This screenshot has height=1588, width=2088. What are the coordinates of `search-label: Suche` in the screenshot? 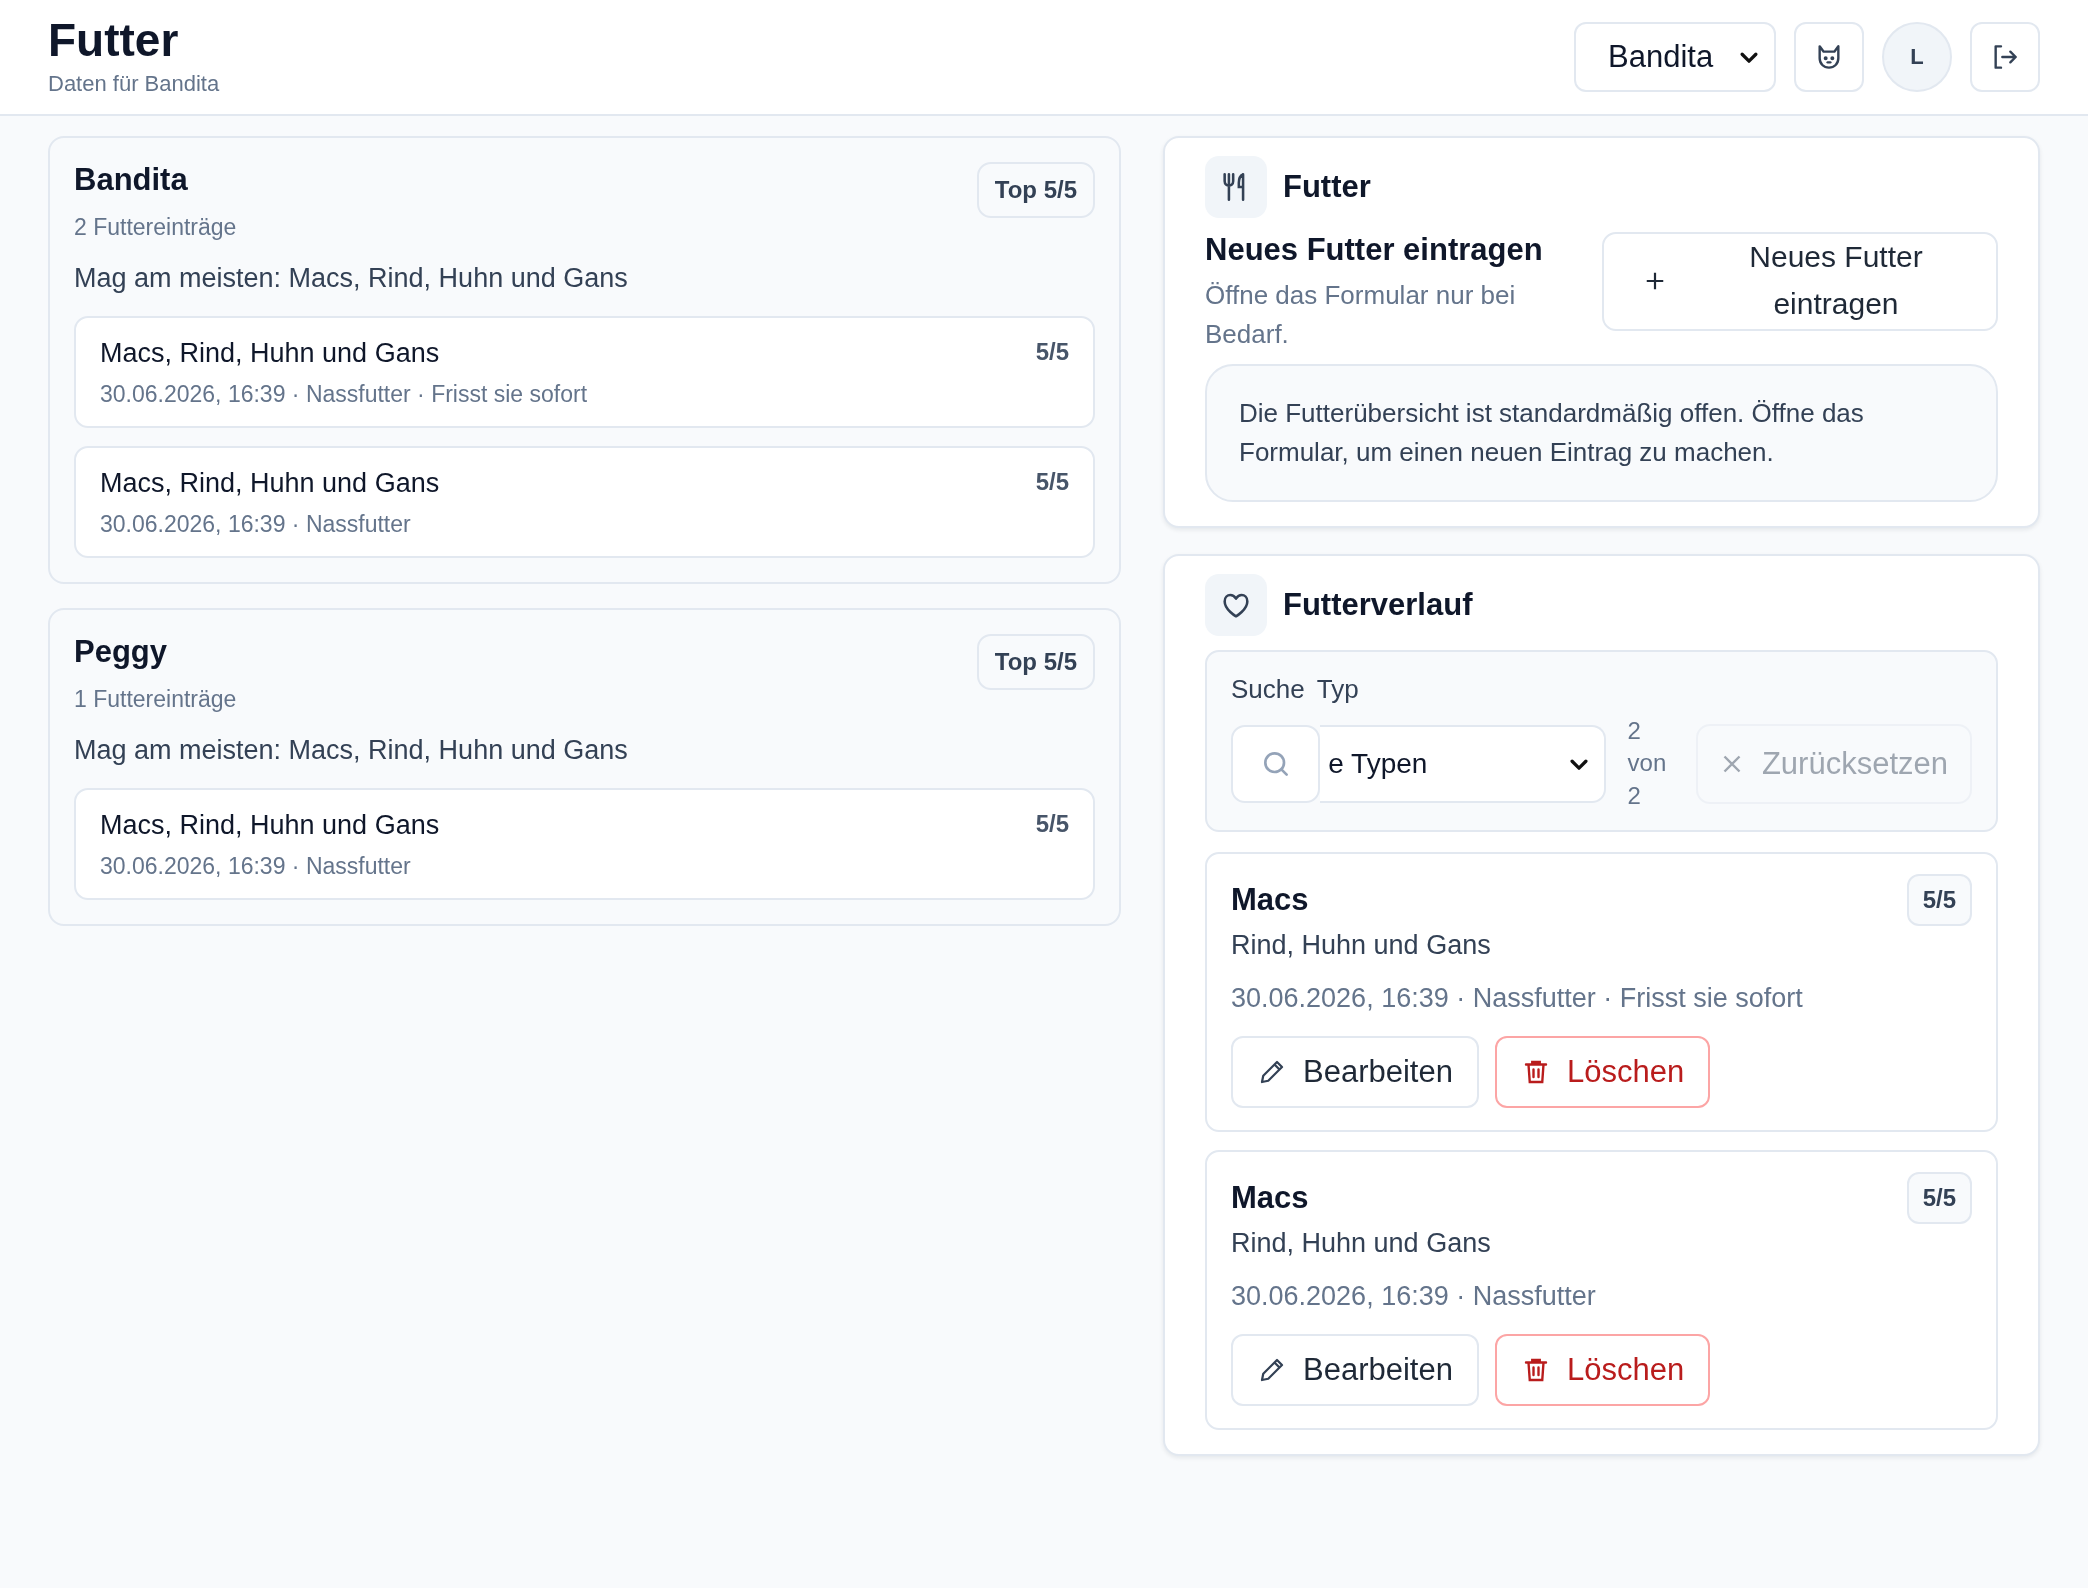 It's located at (1268, 689).